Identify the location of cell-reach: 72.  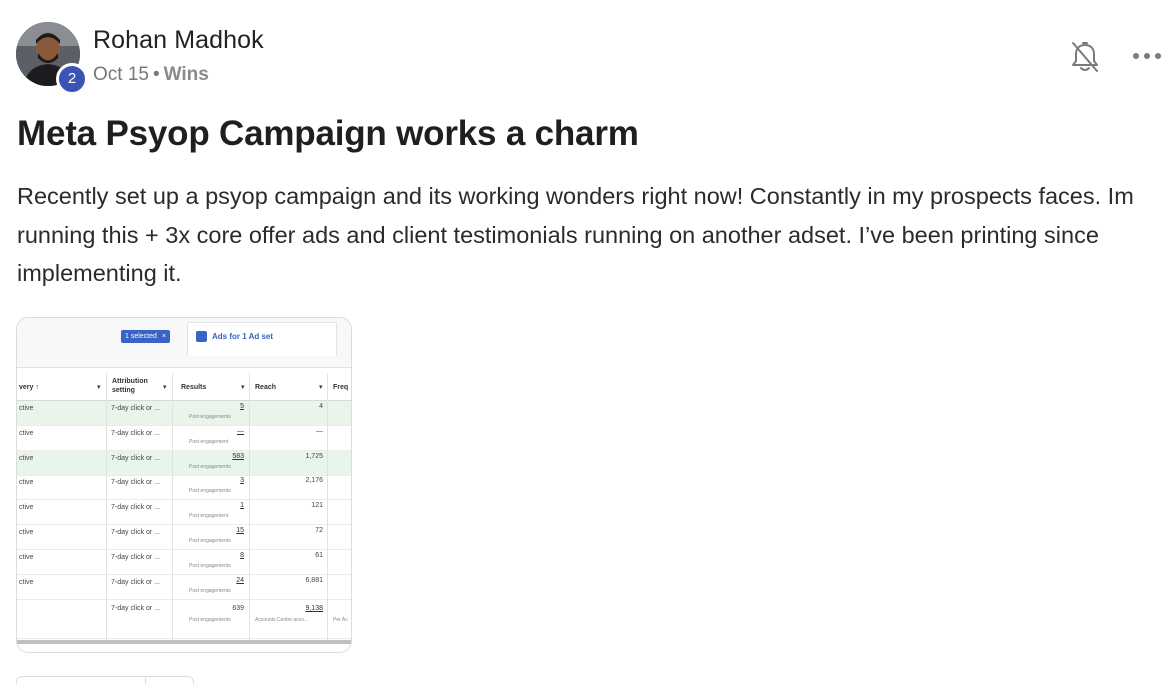
(319, 530).